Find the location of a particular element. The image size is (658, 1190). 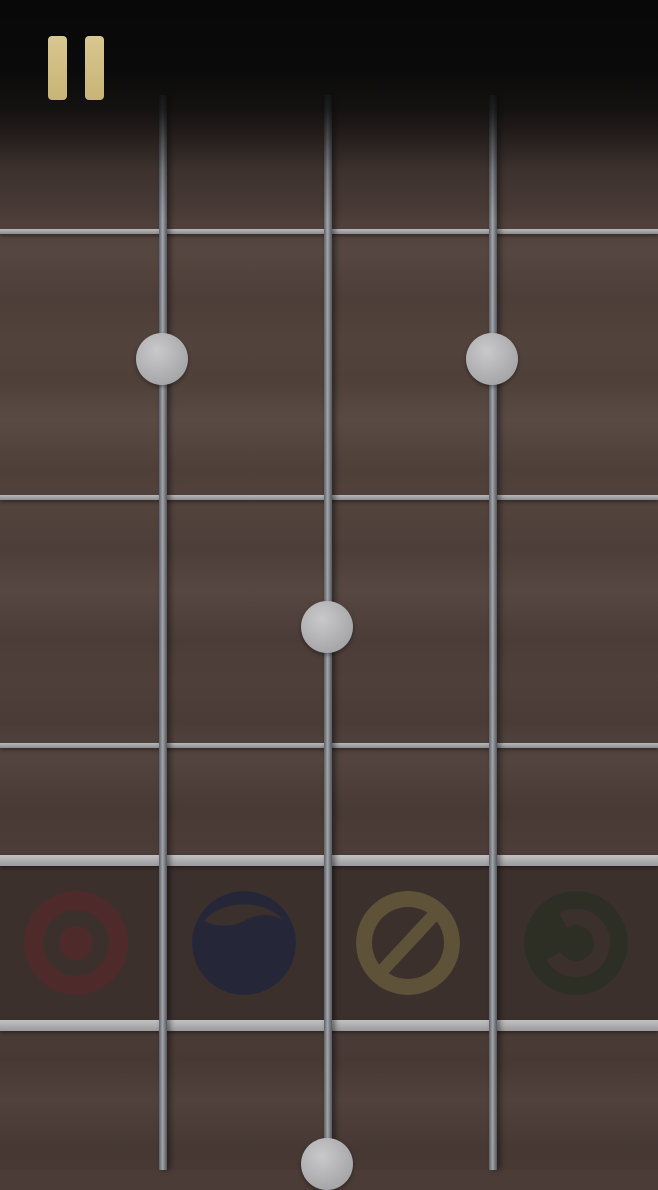

slash-circle-icon is located at coordinates (408, 943).